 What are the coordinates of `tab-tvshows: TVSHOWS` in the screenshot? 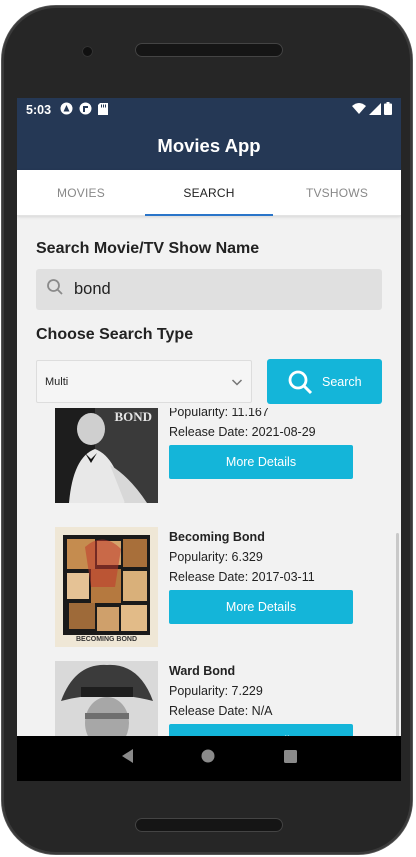 It's located at (337, 192).